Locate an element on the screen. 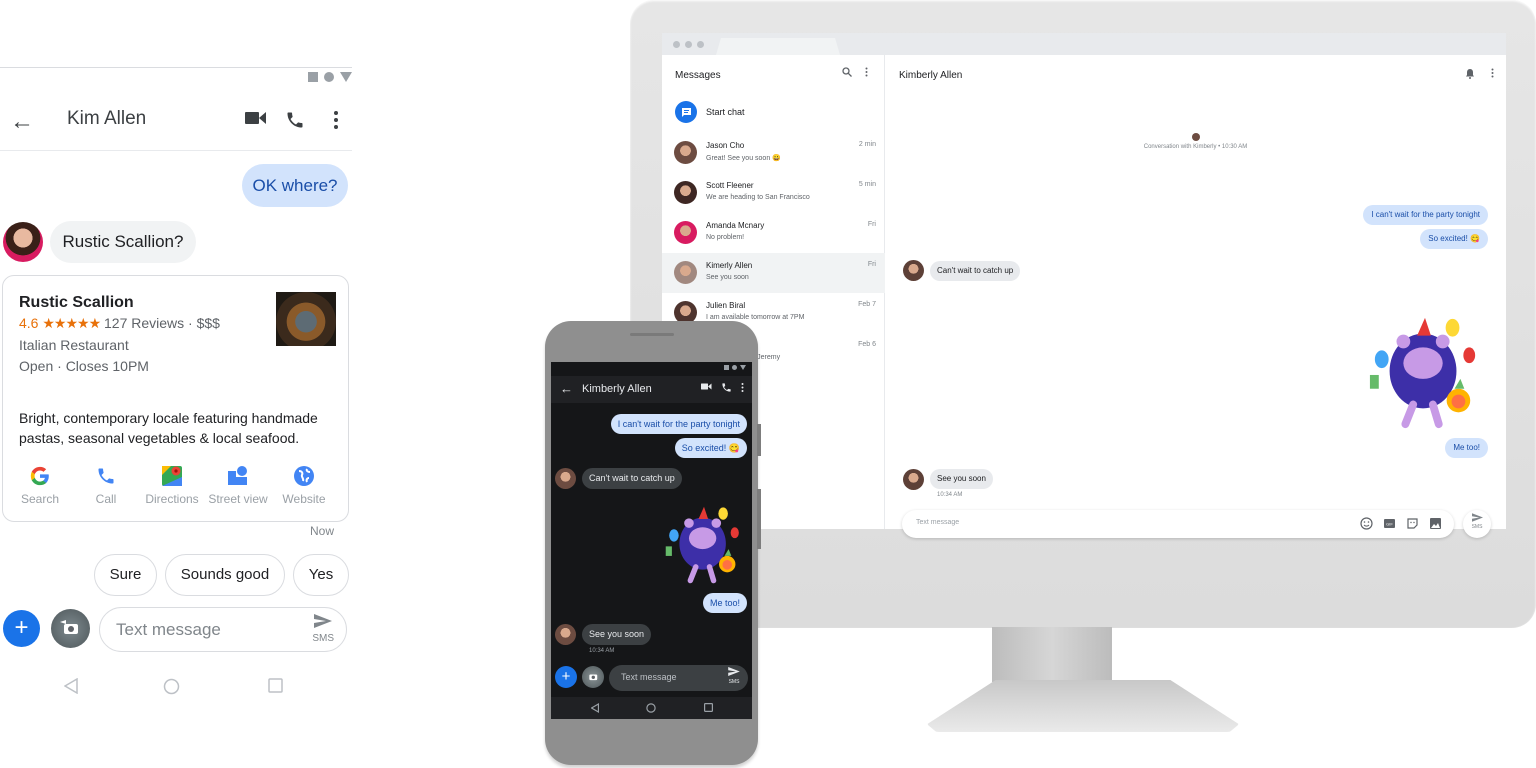  action-label: Search is located at coordinates (40, 499).